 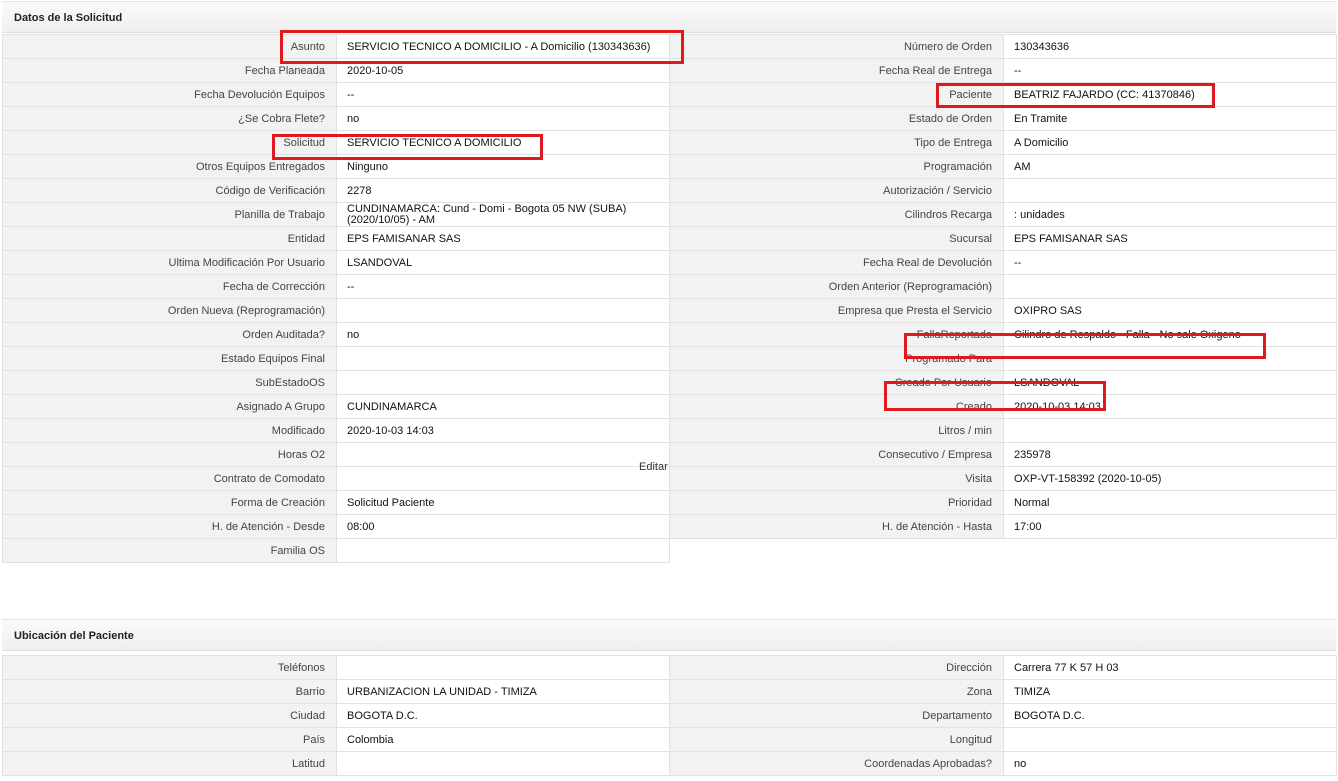 What do you see at coordinates (1170, 142) in the screenshot?
I see `field-value: A Domicilio` at bounding box center [1170, 142].